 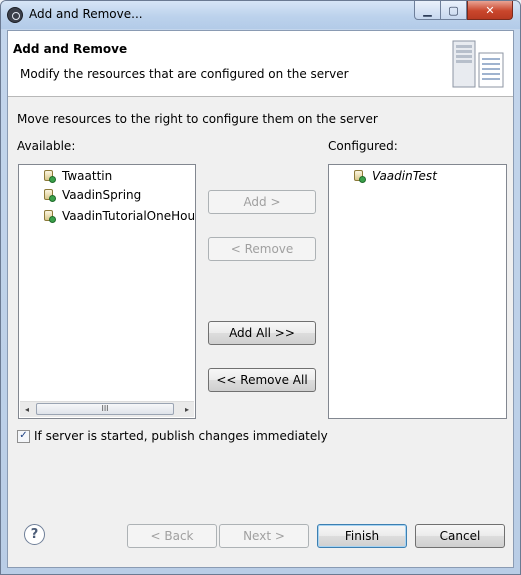 I want to click on scroll-left-icon: ◂, so click(x=27, y=410).